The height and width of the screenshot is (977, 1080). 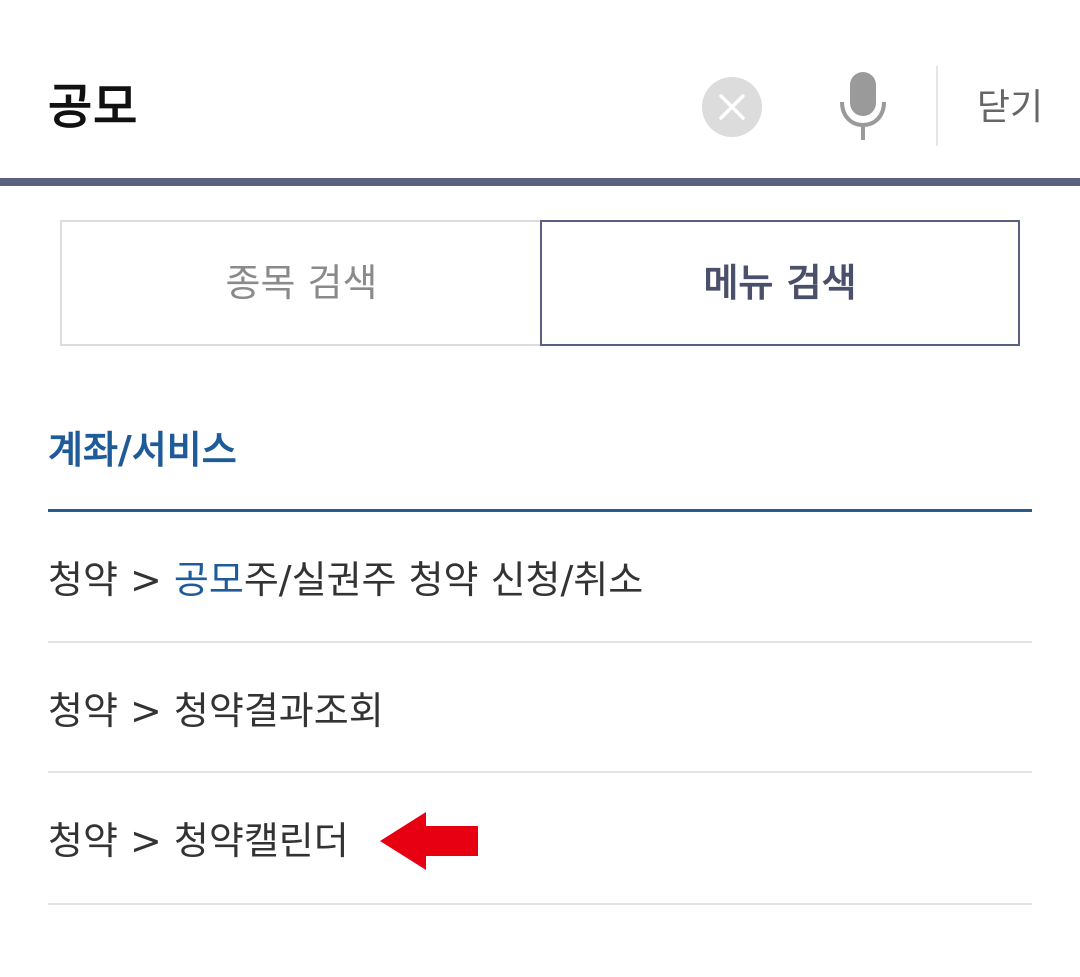 I want to click on voice-search-button, so click(x=863, y=107).